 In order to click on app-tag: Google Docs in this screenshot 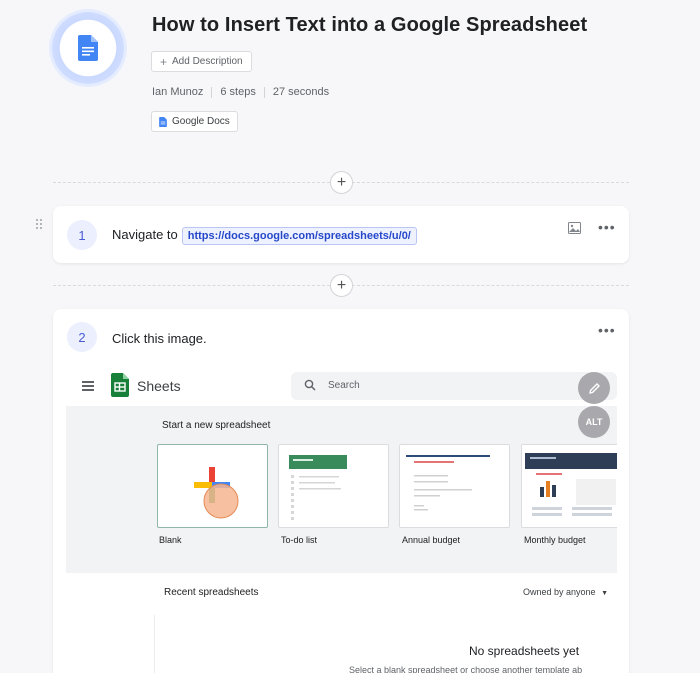, I will do `click(194, 121)`.